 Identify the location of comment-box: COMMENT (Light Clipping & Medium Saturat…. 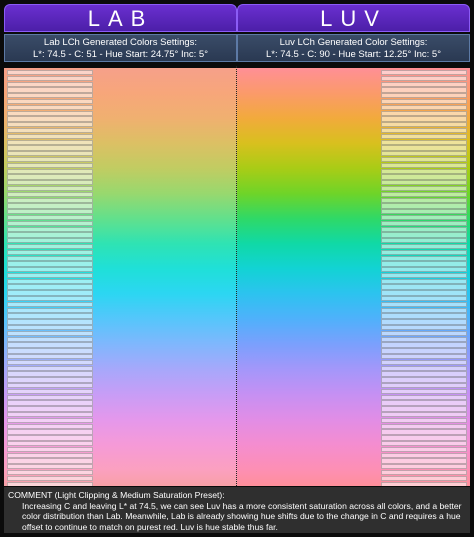
(237, 510).